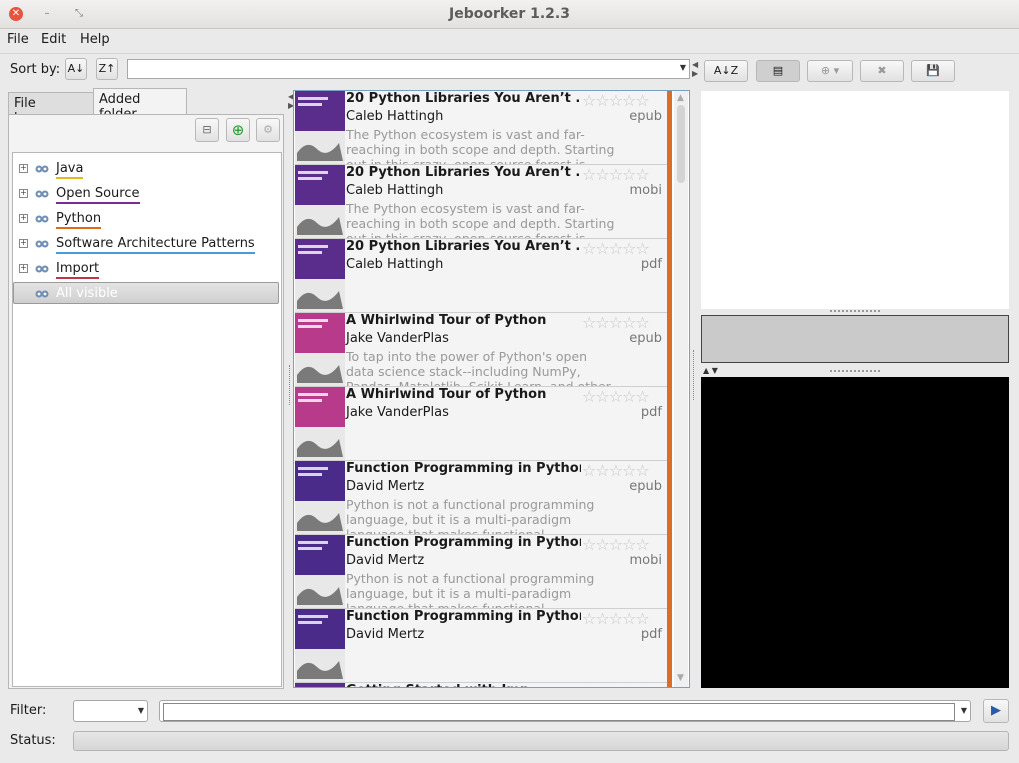  Describe the element at coordinates (35, 69) in the screenshot. I see `sort-label: Sort by:` at that location.